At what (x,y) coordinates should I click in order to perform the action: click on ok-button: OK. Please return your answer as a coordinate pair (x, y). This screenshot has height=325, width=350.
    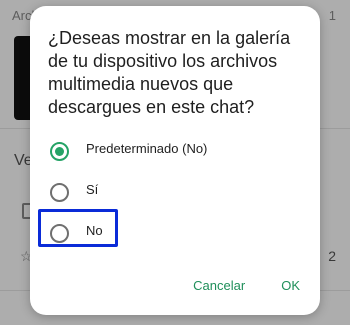
    Looking at the image, I should click on (290, 285).